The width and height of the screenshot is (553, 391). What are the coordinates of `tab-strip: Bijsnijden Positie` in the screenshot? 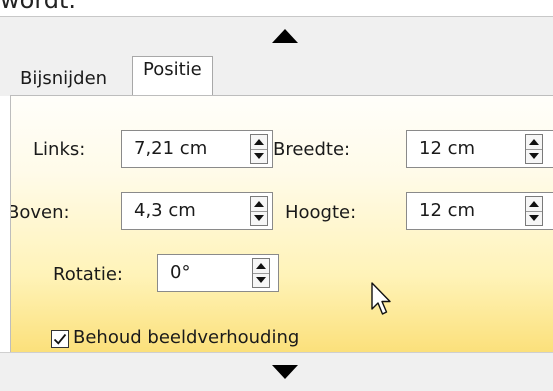 It's located at (276, 76).